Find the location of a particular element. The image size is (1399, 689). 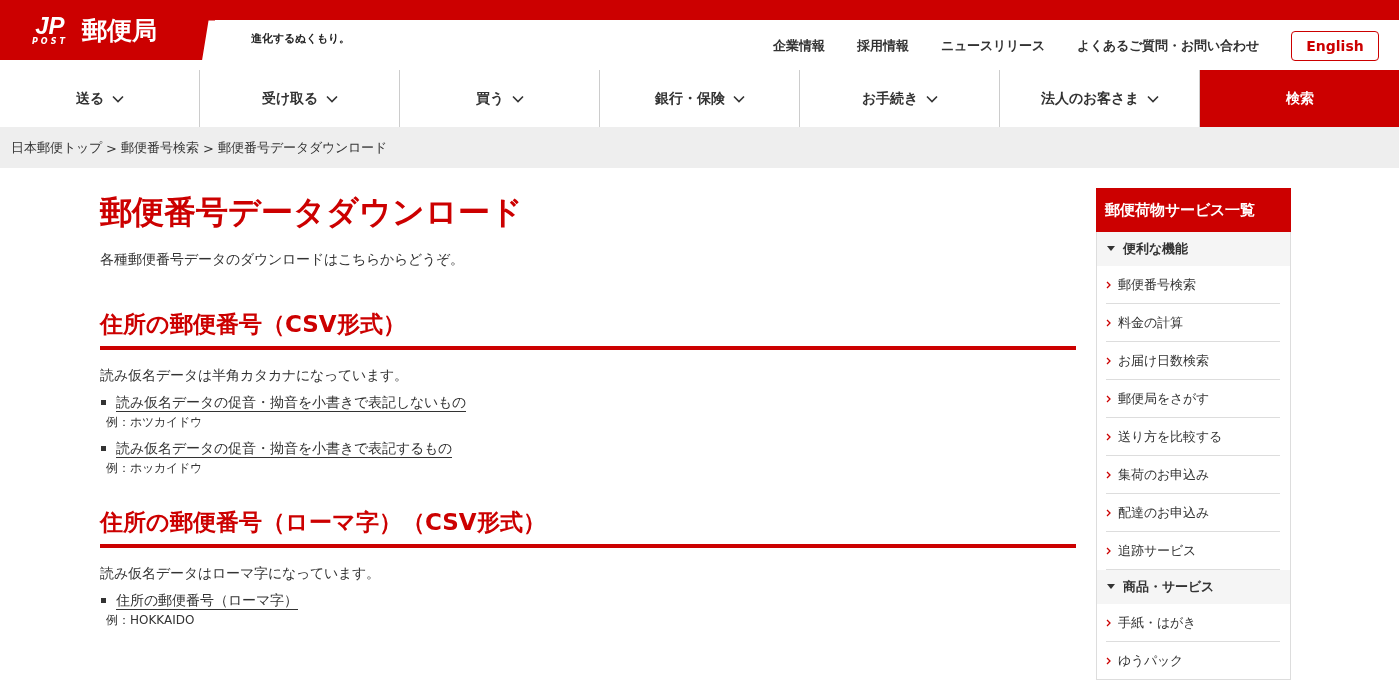

sidebar-link: お届け日数検索 is located at coordinates (1193, 361).